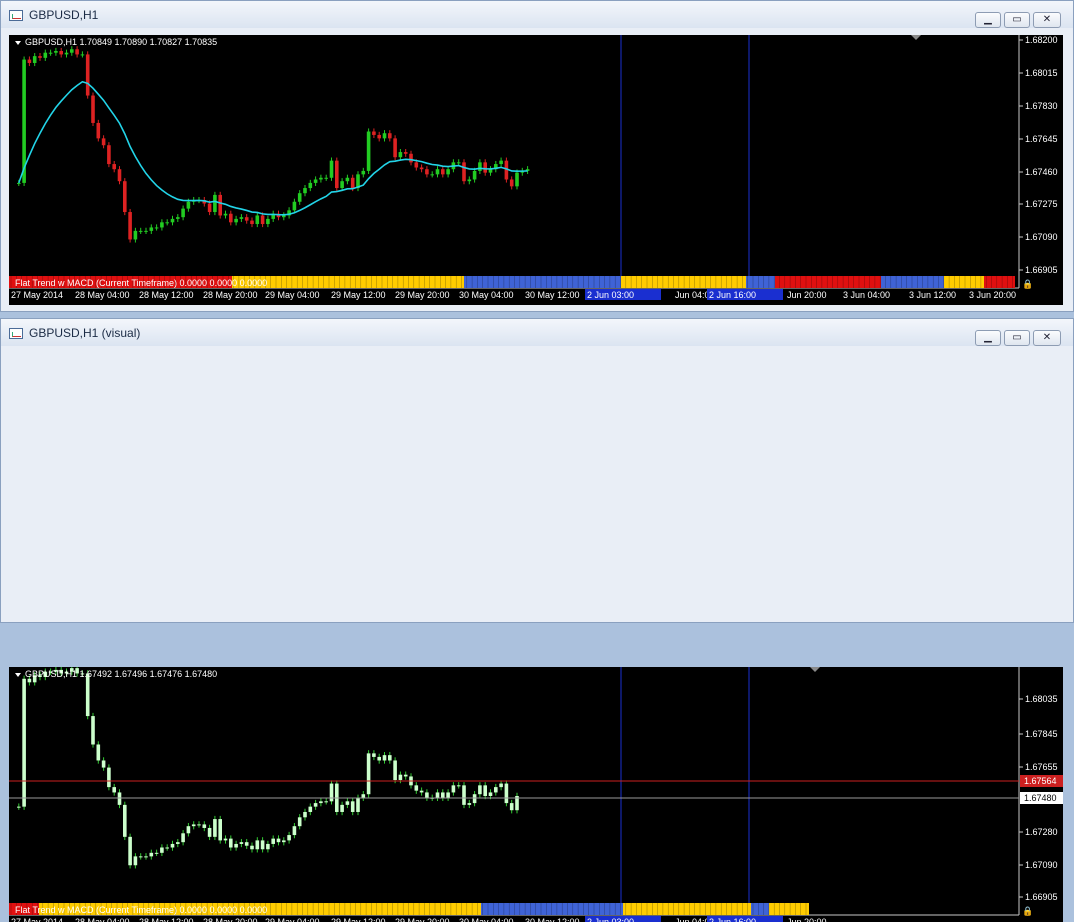 Image resolution: width=1074 pixels, height=922 pixels. Describe the element at coordinates (537, 332) in the screenshot. I see `window-titlebar: GBPUSD,H1 (visual) ▁ ▭ ✕` at that location.